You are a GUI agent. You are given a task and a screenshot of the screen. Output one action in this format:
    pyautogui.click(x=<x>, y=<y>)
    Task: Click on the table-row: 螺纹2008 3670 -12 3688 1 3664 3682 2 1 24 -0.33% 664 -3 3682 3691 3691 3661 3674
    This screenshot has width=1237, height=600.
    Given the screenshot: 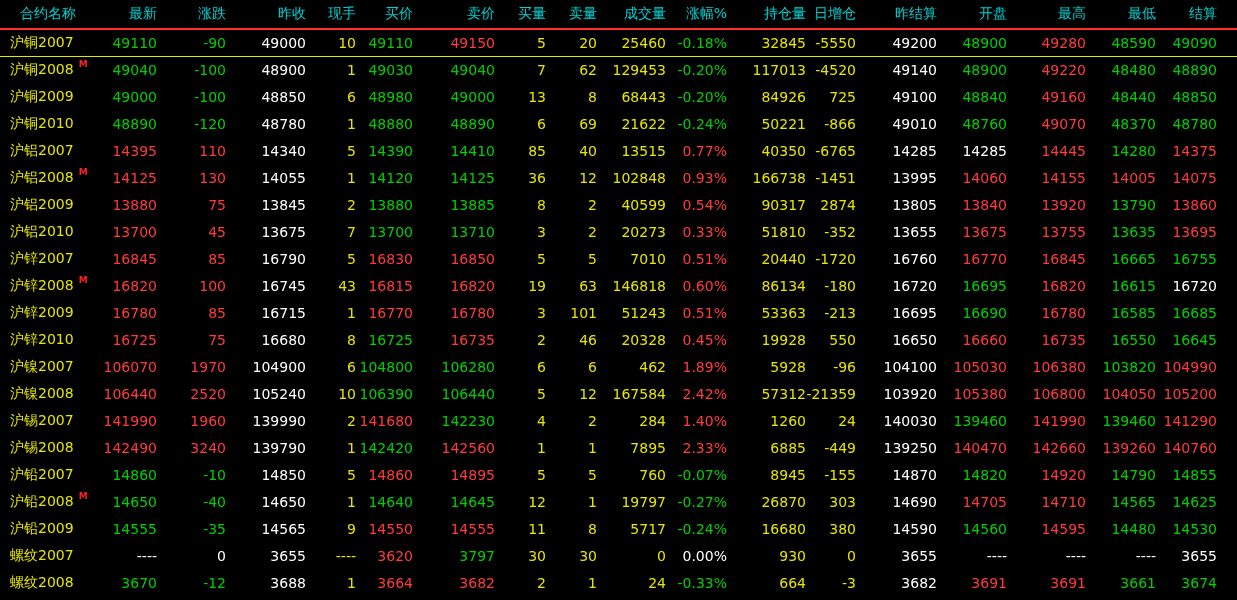 What is the action you would take?
    pyautogui.click(x=618, y=583)
    